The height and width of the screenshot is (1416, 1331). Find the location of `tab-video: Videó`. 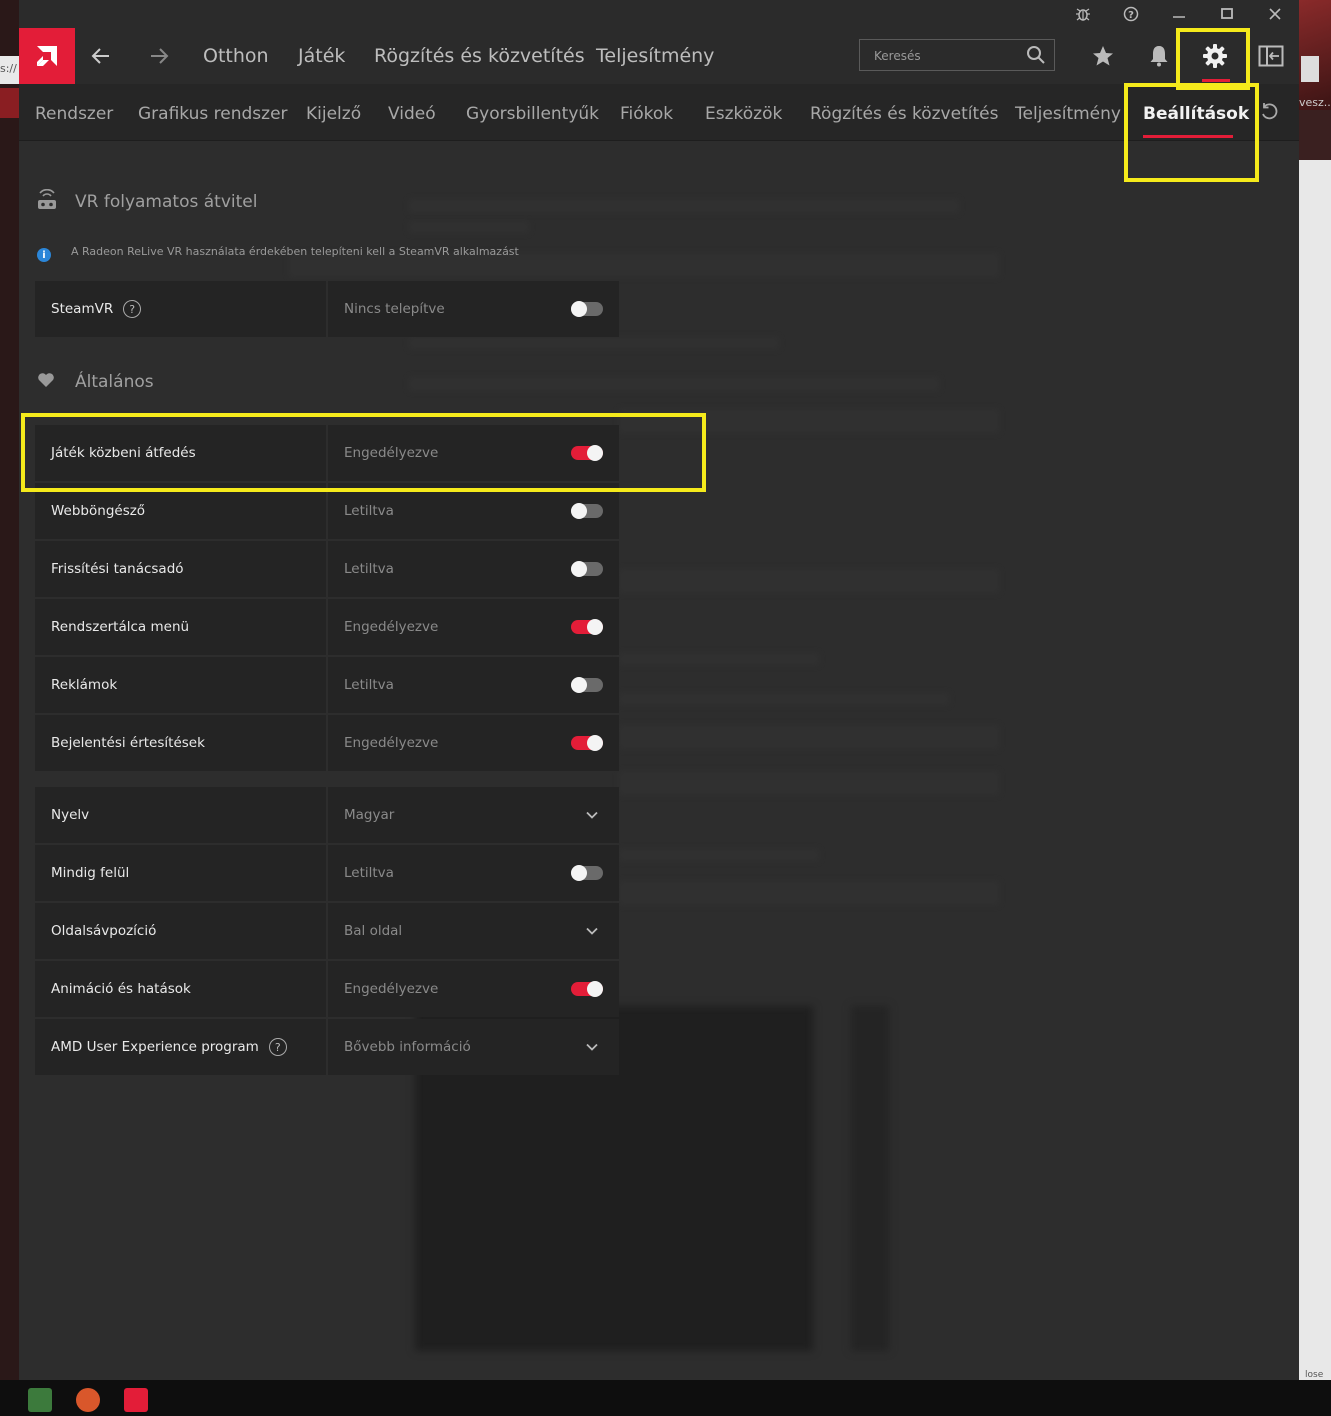

tab-video: Videó is located at coordinates (412, 114).